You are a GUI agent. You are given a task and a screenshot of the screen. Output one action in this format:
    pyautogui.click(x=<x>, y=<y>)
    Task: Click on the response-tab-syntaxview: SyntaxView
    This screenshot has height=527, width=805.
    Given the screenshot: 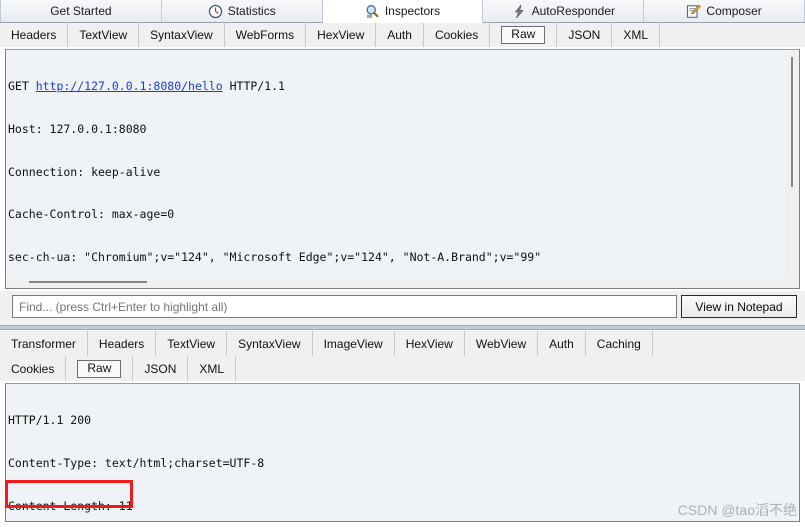 What is the action you would take?
    pyautogui.click(x=270, y=343)
    